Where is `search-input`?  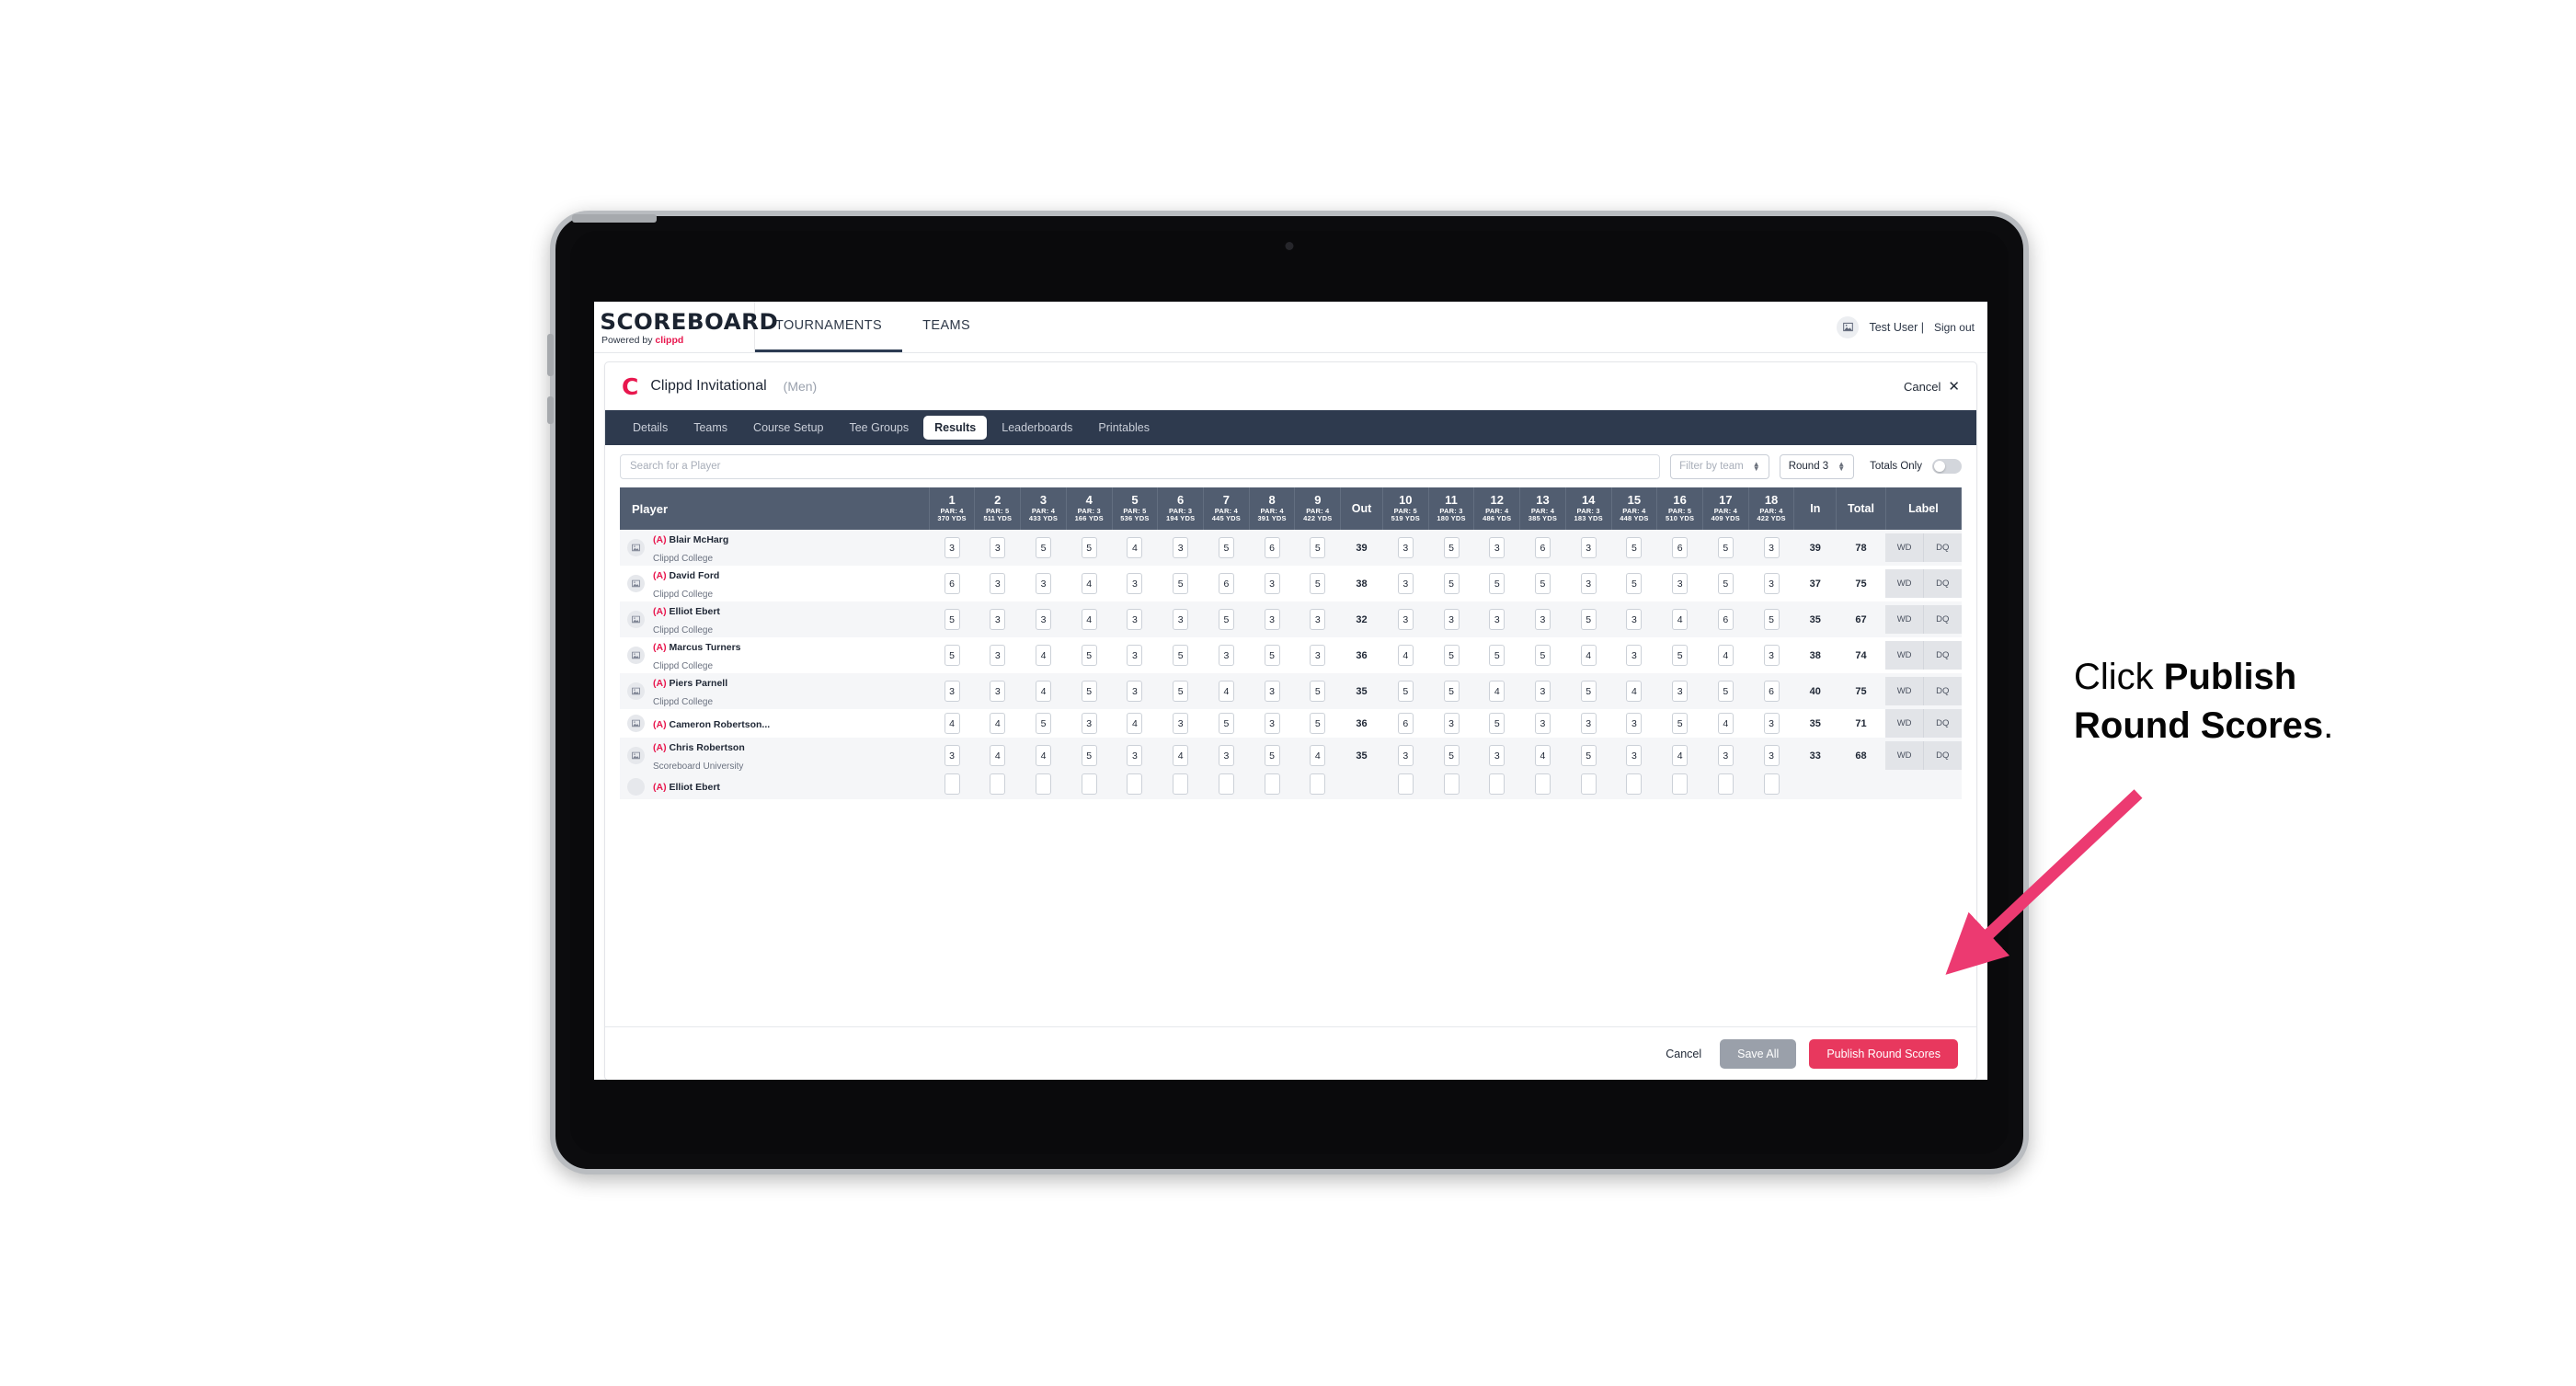
search-input is located at coordinates (1140, 466).